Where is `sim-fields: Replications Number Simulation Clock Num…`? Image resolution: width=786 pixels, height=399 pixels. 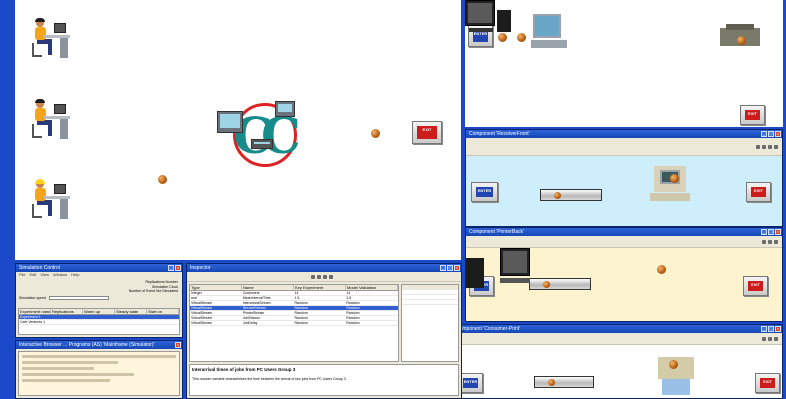 sim-fields: Replications Number Simulation Clock Num… is located at coordinates (99, 286).